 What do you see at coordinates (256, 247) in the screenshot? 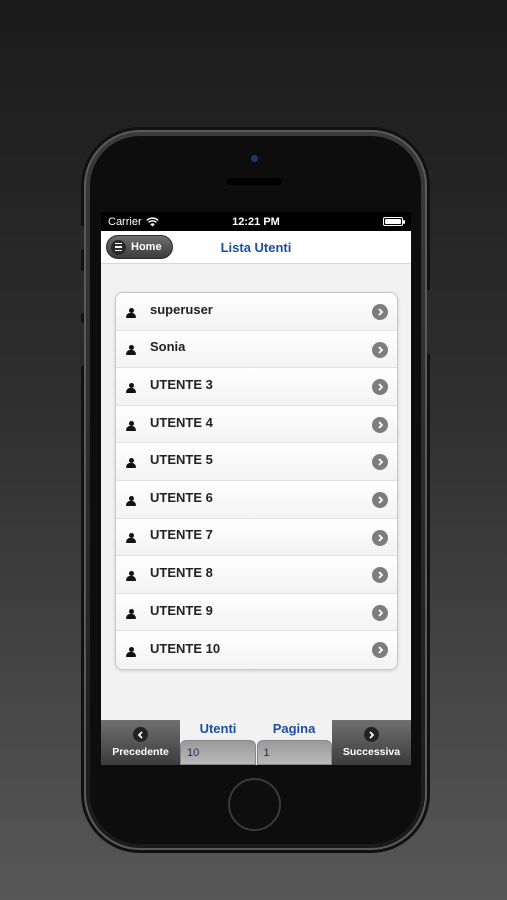
I see `app-header: Home Lista Utenti` at bounding box center [256, 247].